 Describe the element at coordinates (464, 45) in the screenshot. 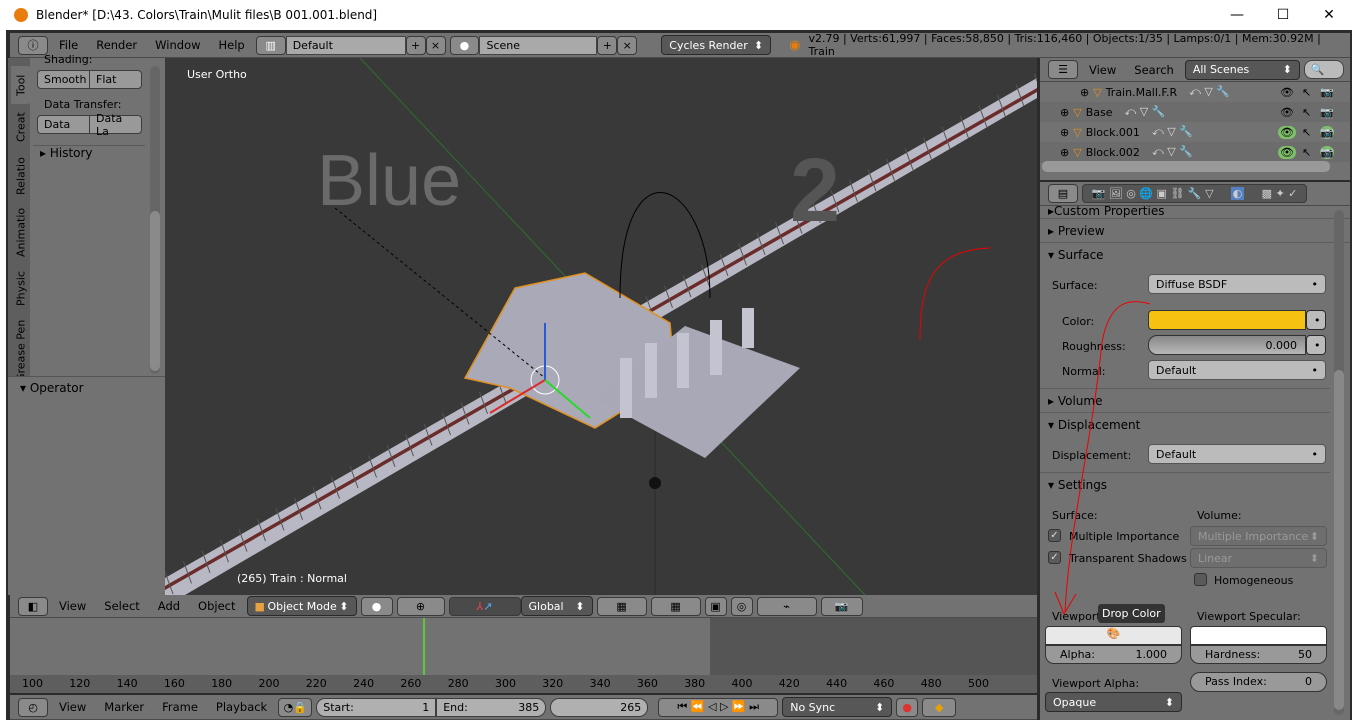

I see `scene-icon: ●` at that location.